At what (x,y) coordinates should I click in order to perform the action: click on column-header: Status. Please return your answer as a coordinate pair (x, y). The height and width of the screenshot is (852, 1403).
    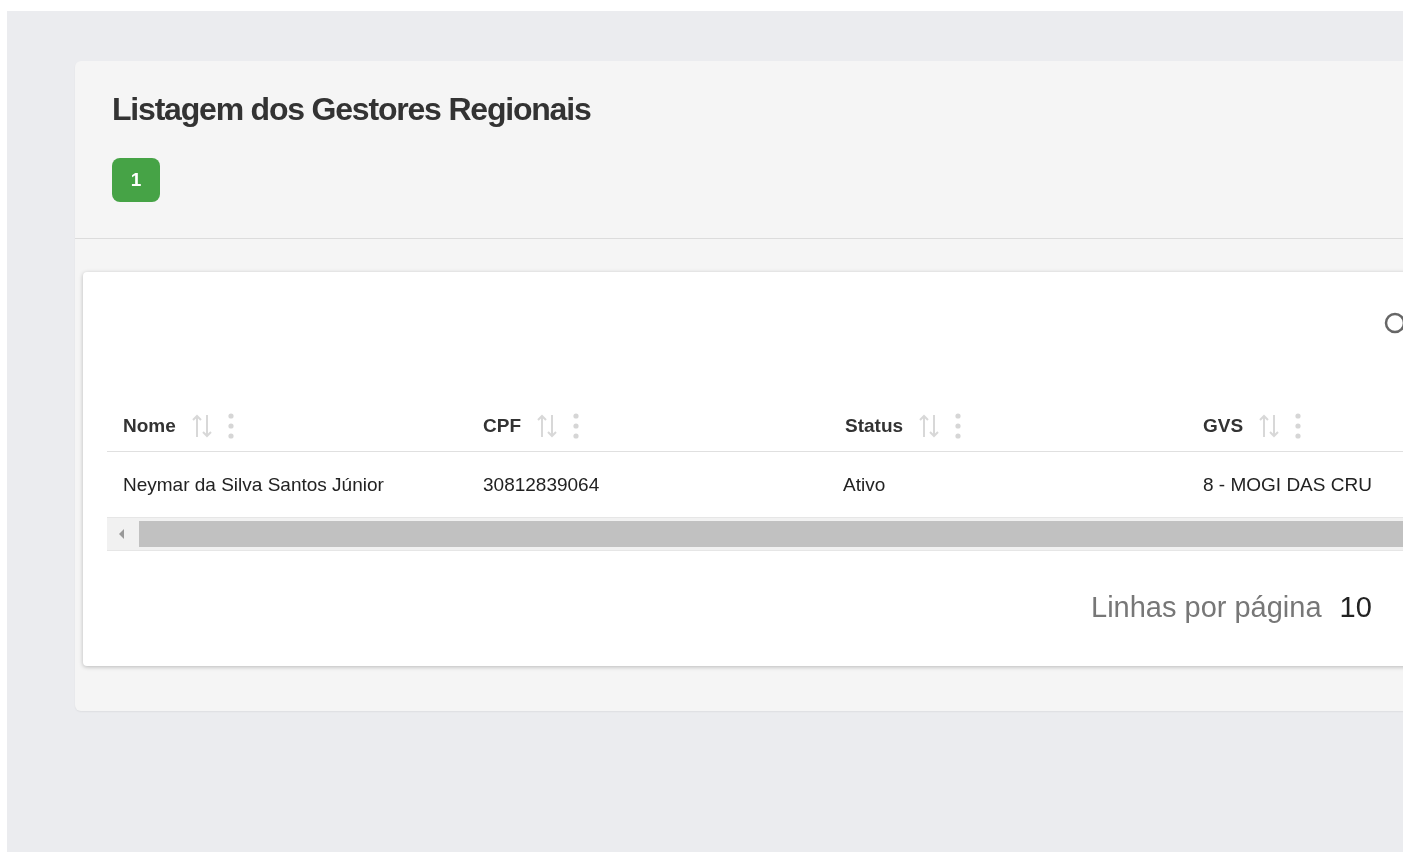
    Looking at the image, I should click on (874, 425).